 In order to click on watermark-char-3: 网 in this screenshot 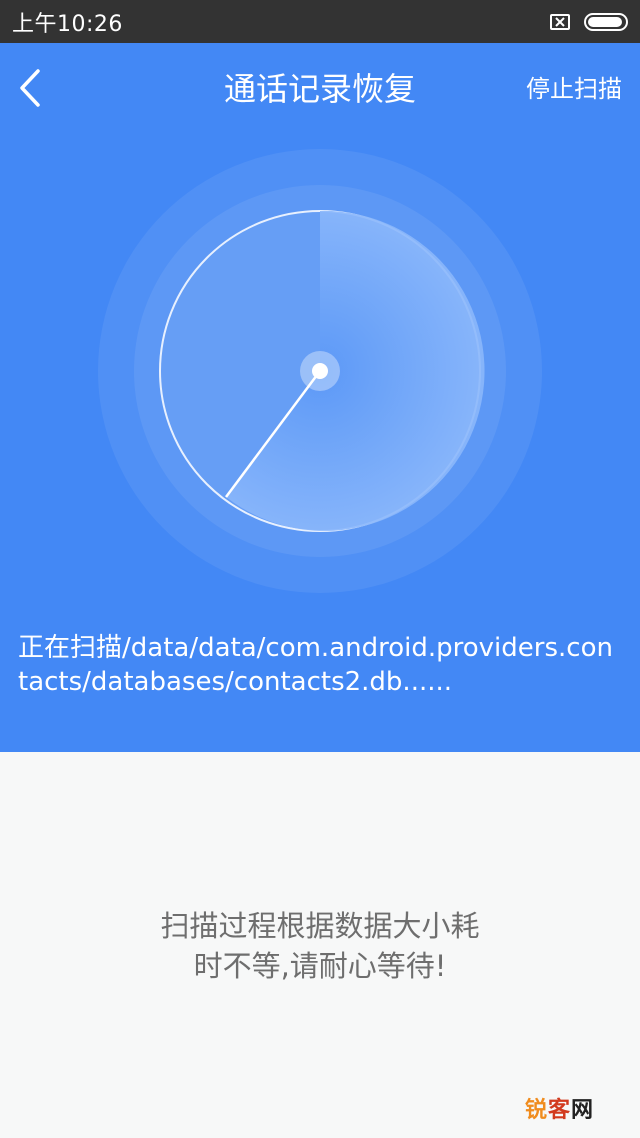, I will do `click(582, 1110)`.